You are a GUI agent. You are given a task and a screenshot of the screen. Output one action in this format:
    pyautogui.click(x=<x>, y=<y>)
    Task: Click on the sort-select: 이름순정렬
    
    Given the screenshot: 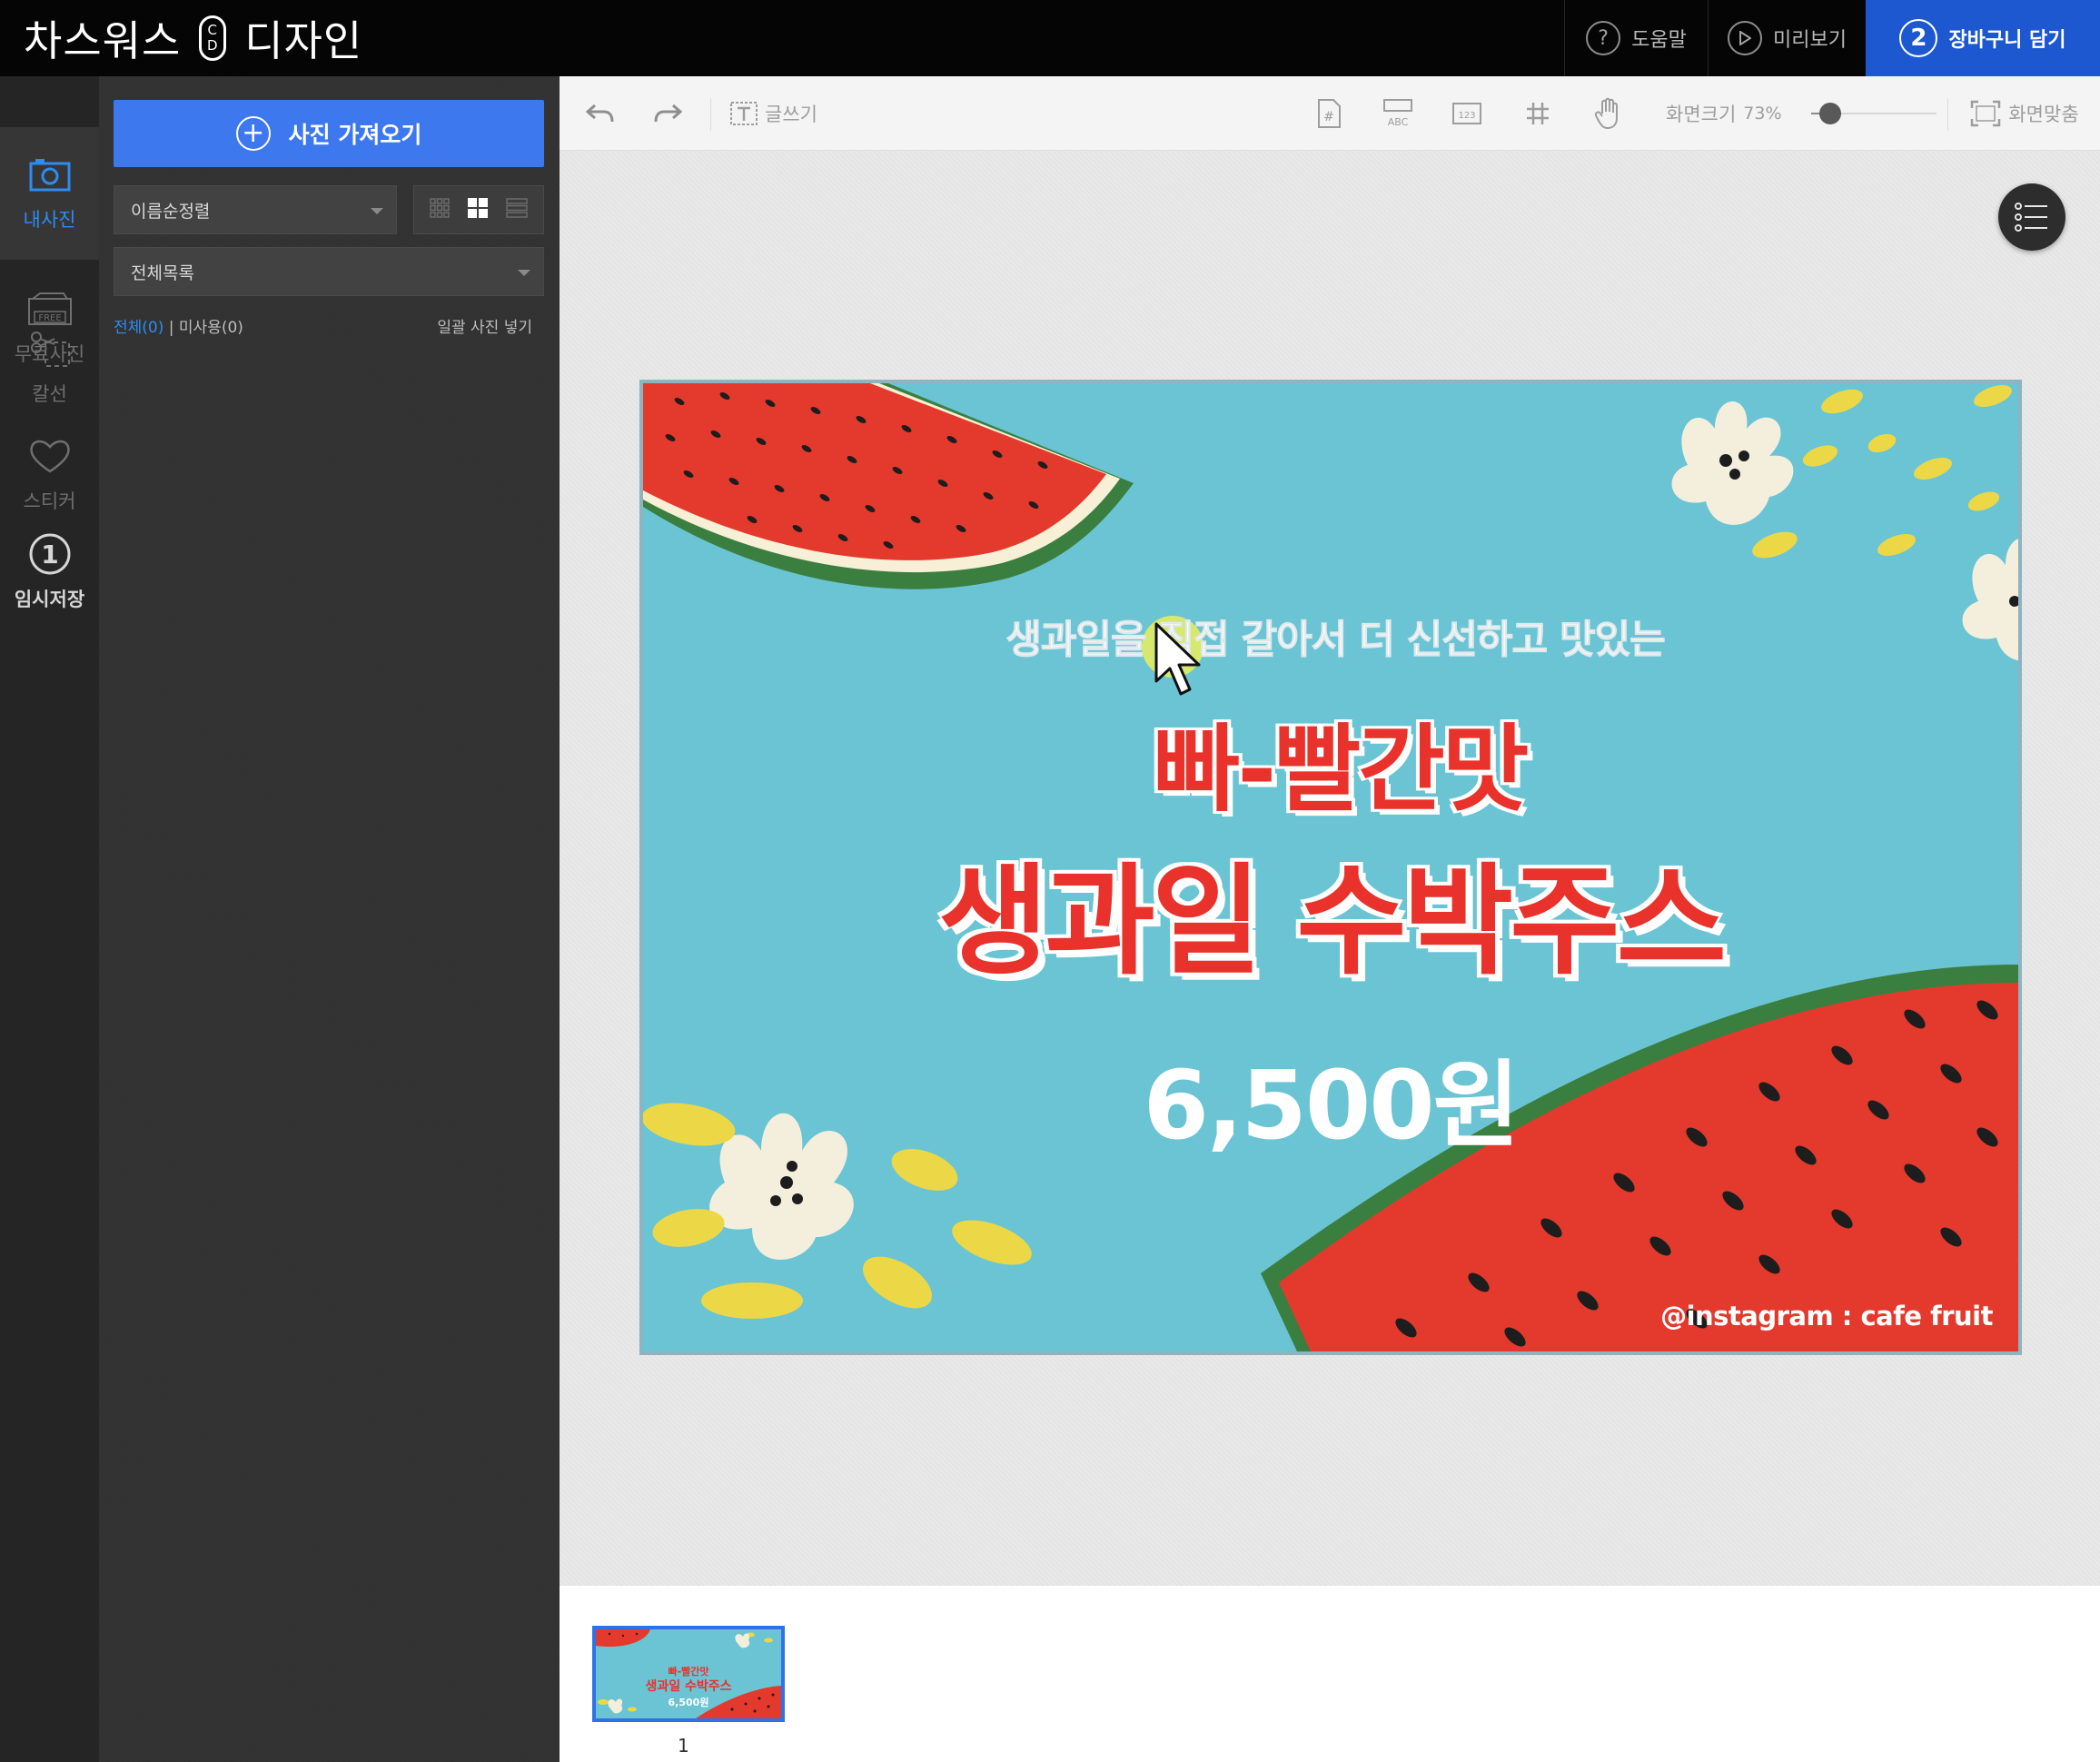 What is the action you would take?
    pyautogui.click(x=255, y=209)
    